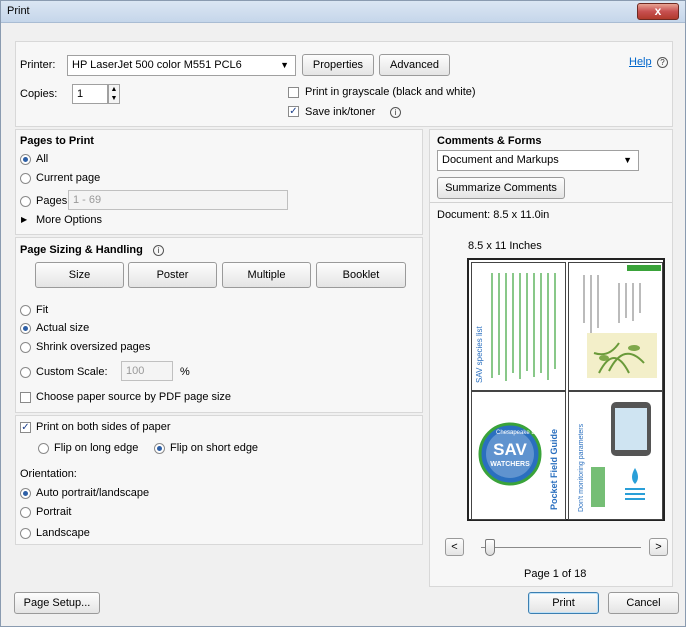 This screenshot has height=627, width=686. Describe the element at coordinates (25, 493) in the screenshot. I see `auto-orientation-radio` at that location.